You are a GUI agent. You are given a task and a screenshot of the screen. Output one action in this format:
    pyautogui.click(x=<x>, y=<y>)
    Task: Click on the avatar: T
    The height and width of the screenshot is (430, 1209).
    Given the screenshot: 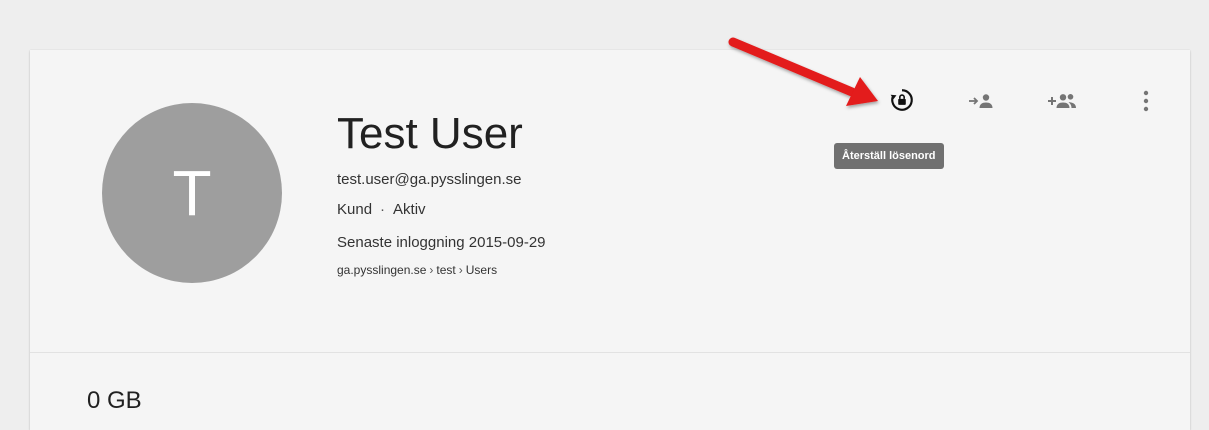 What is the action you would take?
    pyautogui.click(x=192, y=193)
    